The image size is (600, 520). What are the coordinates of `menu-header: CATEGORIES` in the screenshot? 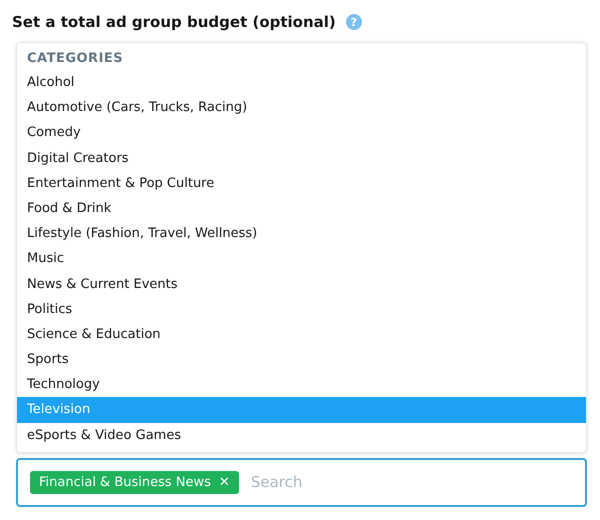 It's located at (75, 59).